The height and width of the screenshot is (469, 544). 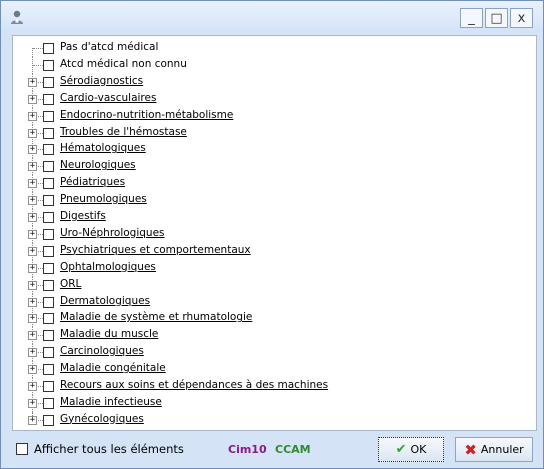 What do you see at coordinates (105, 301) in the screenshot?
I see `tree-item-label: Dermatologiques` at bounding box center [105, 301].